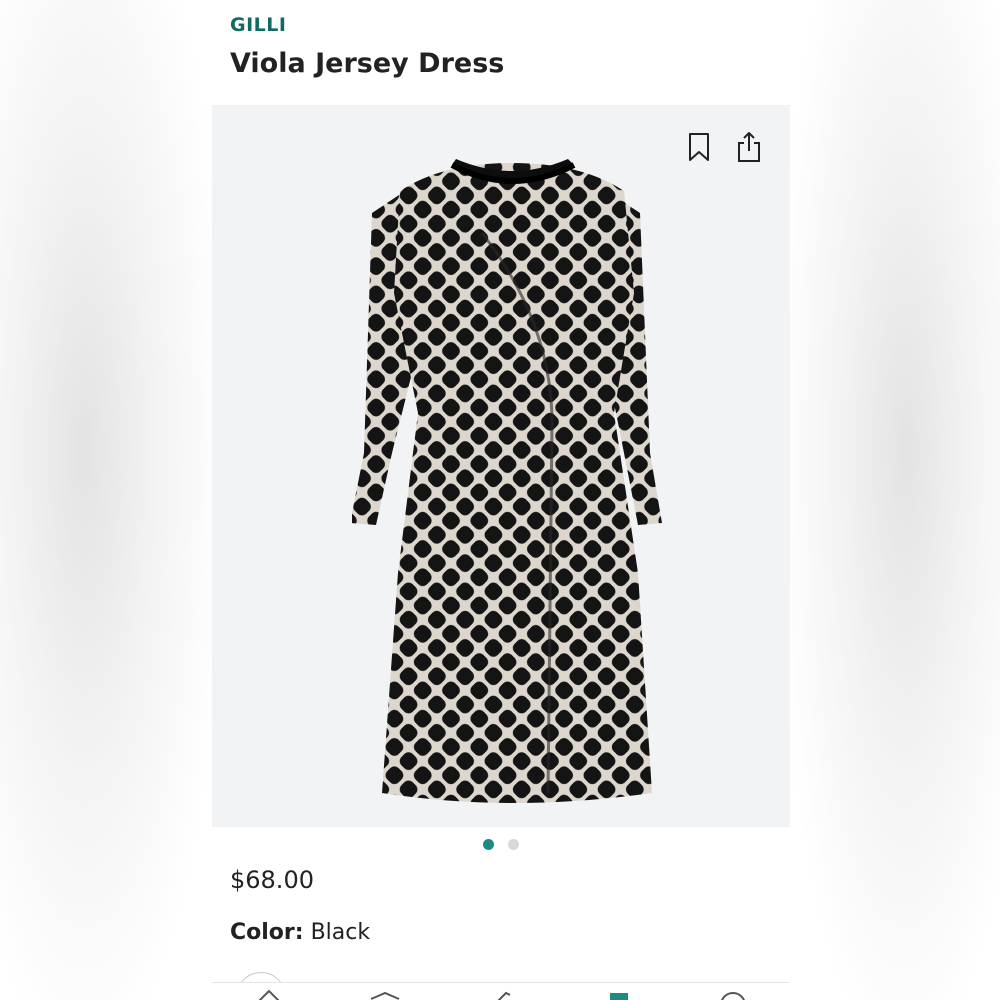  I want to click on share-icon, so click(749, 147).